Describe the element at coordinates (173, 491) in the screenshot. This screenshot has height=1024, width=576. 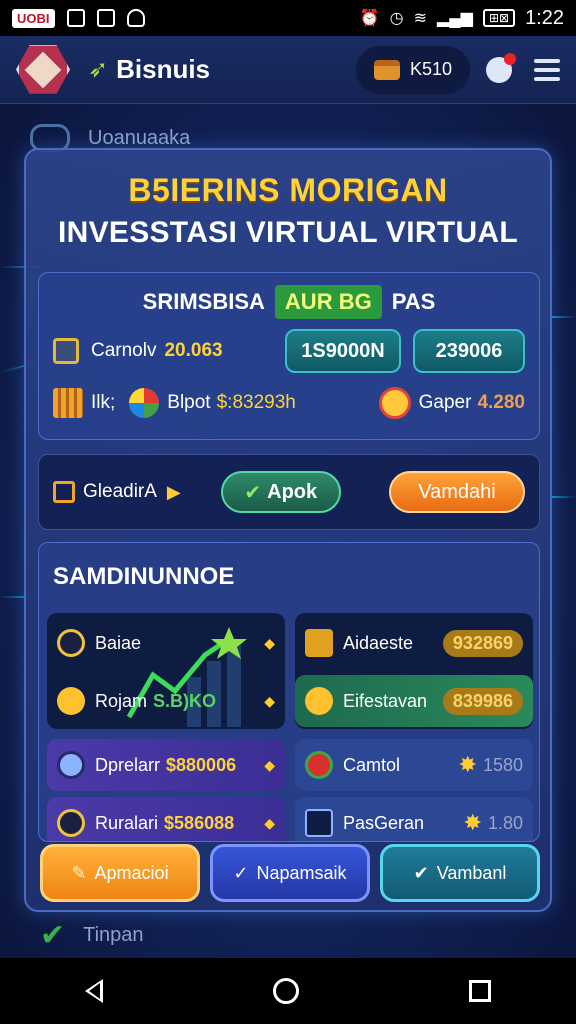
I see `caret-right-icon: ▶` at that location.